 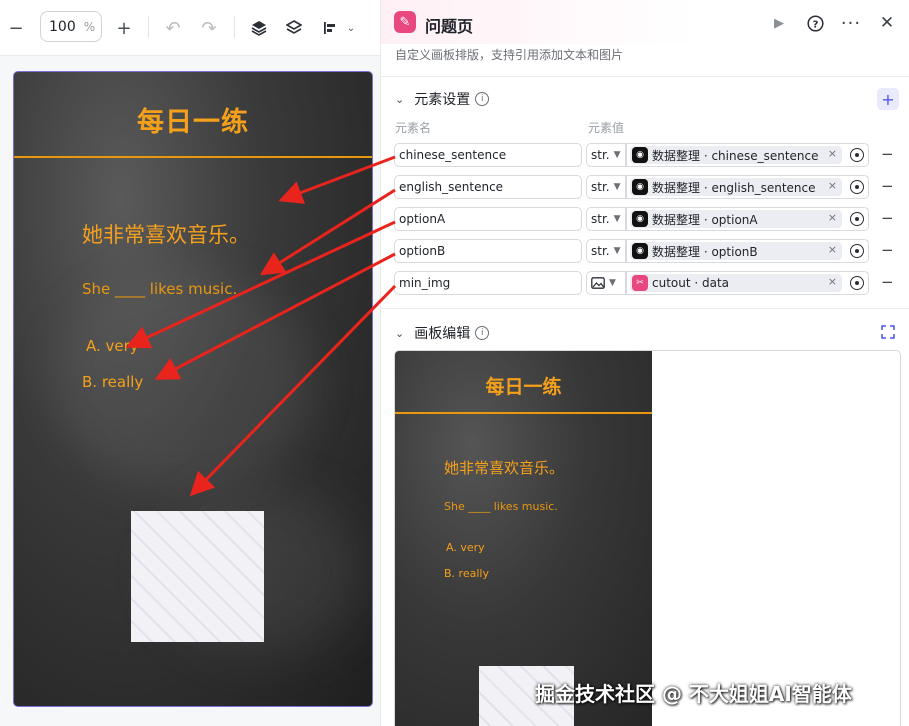 What do you see at coordinates (640, 283) in the screenshot?
I see `cutout-node-icon: ✂` at bounding box center [640, 283].